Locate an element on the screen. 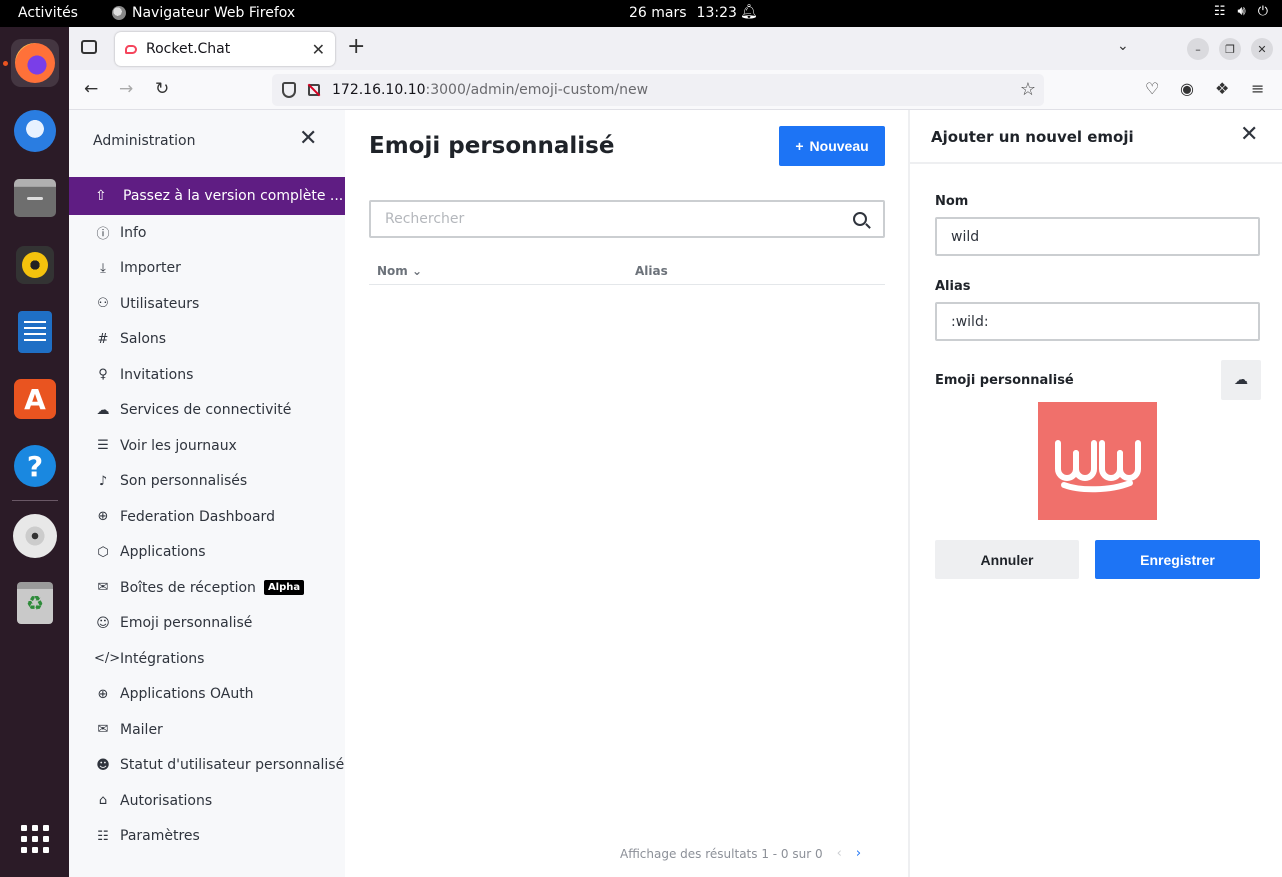 The width and height of the screenshot is (1282, 877). dock-show-apps is located at coordinates (35, 839).